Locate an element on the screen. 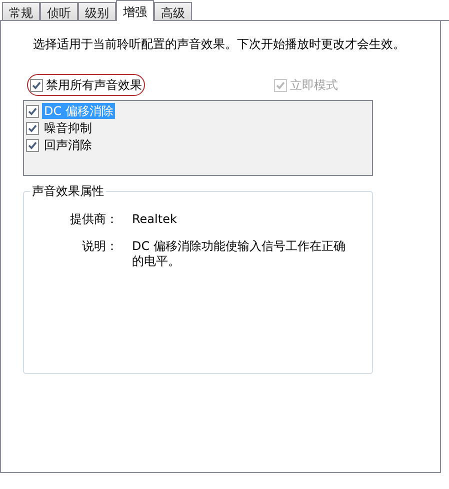  property-value: Realtek is located at coordinates (154, 219).